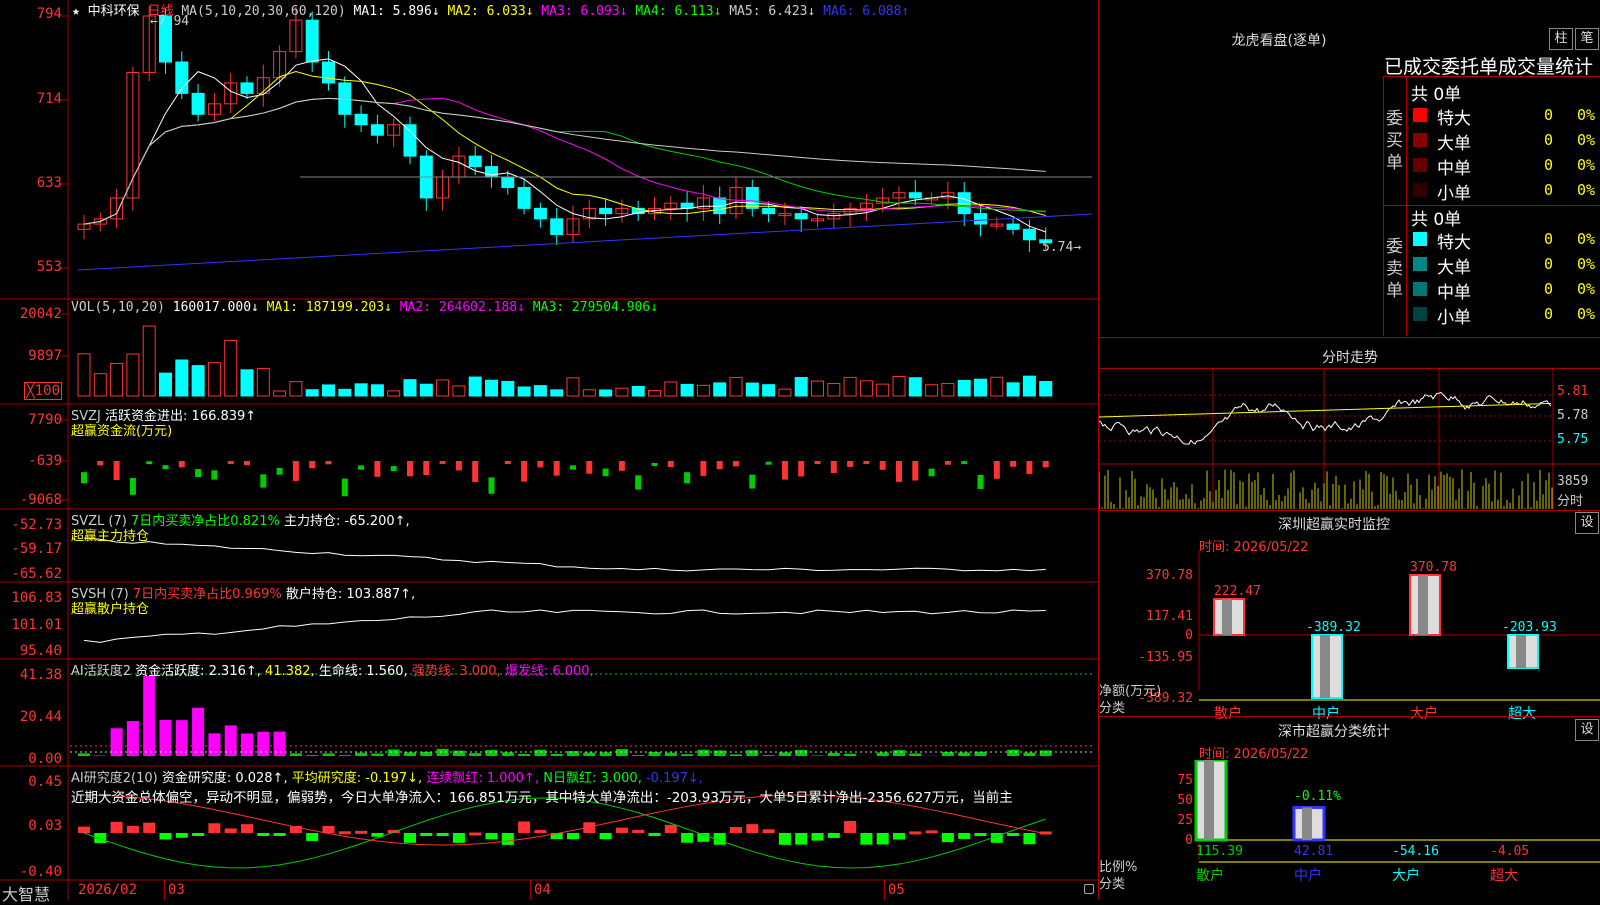 The image size is (1600, 905). What do you see at coordinates (114, 11) in the screenshot?
I see `stock-name: 中科环保` at bounding box center [114, 11].